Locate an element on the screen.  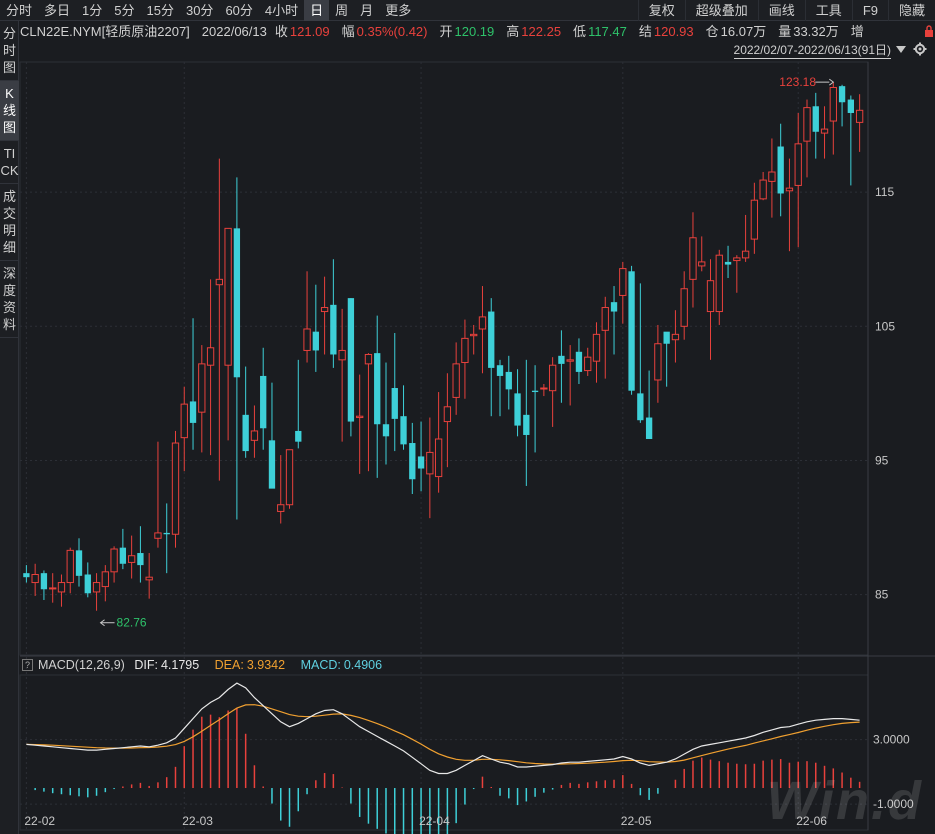
open-interest-label: 仓 is located at coordinates (712, 31).